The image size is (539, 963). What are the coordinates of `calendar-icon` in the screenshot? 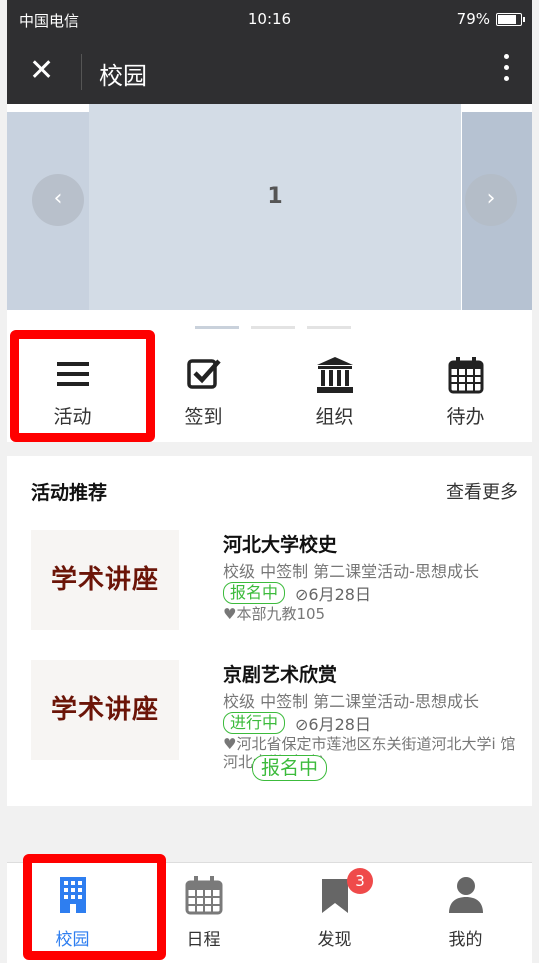 It's located at (465, 376).